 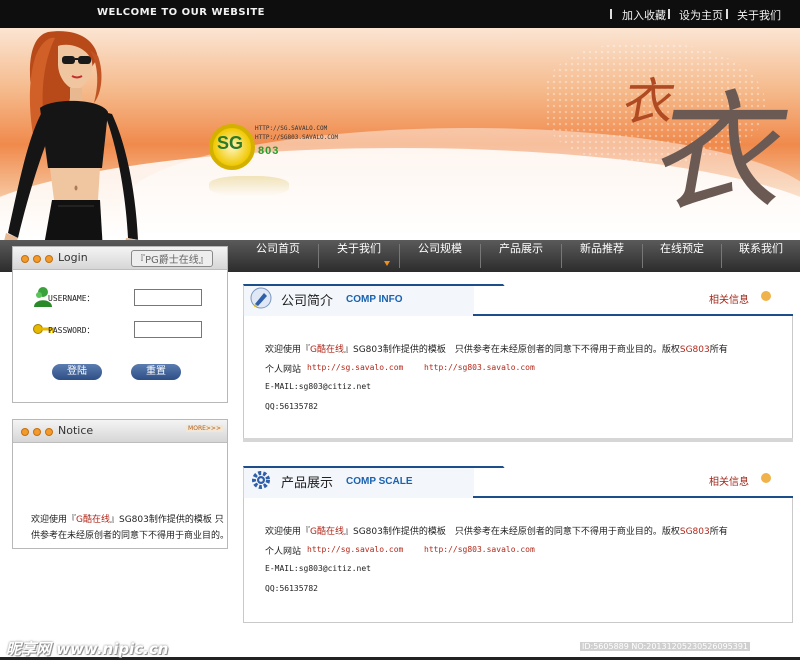 I want to click on site-logo-number: 803, so click(x=269, y=151).